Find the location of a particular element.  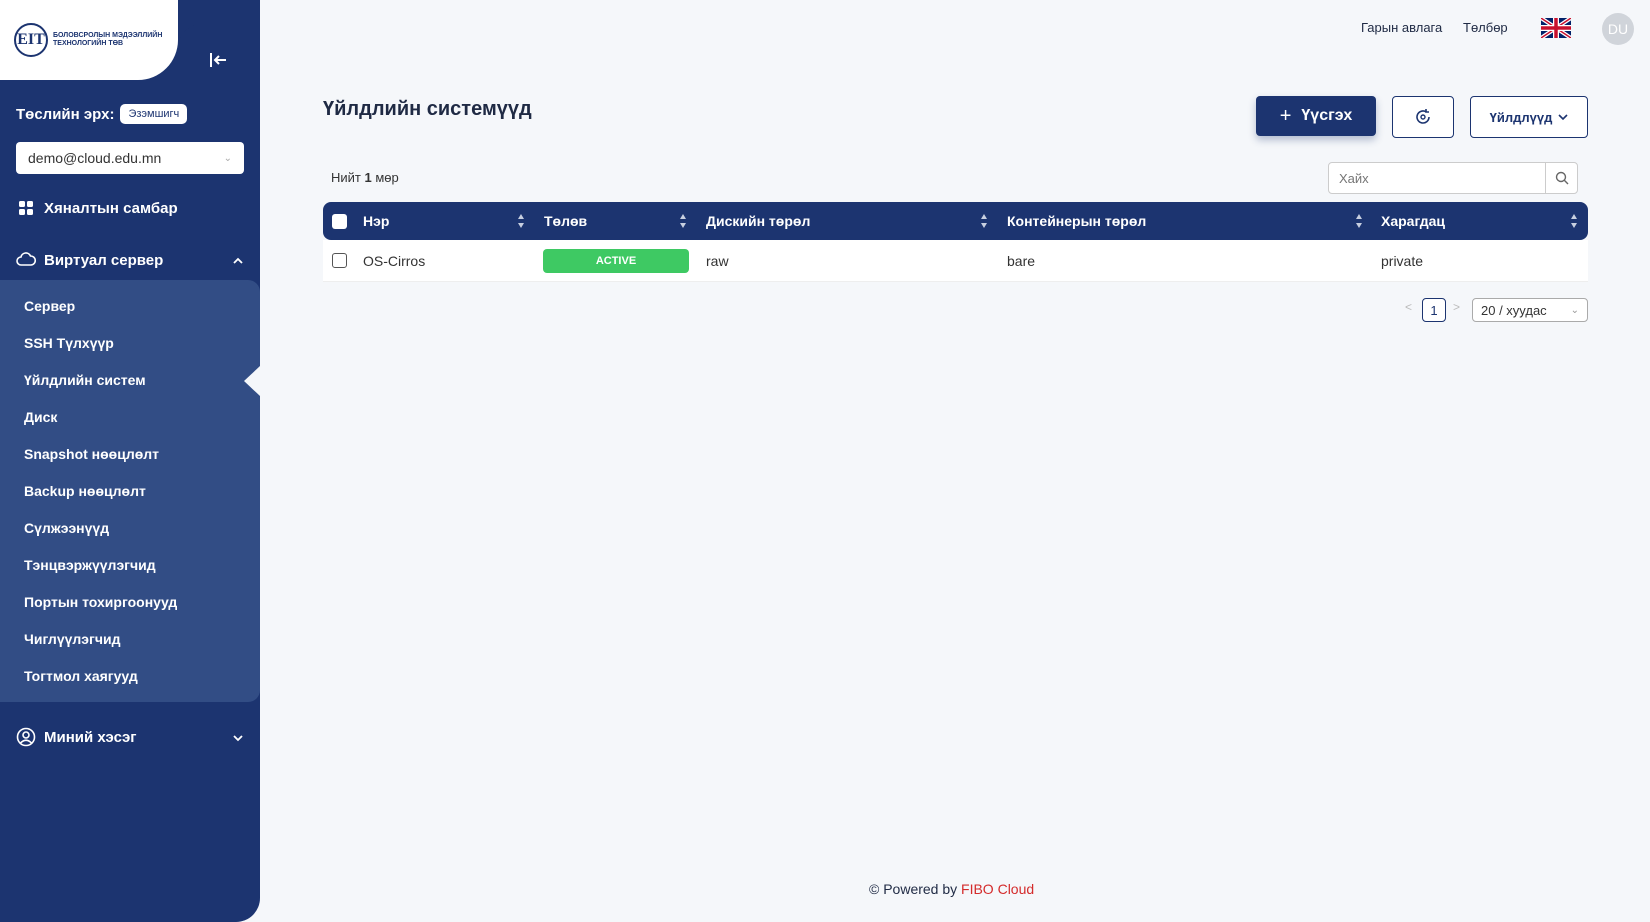

create-button: + Үүсгэх is located at coordinates (1316, 116).